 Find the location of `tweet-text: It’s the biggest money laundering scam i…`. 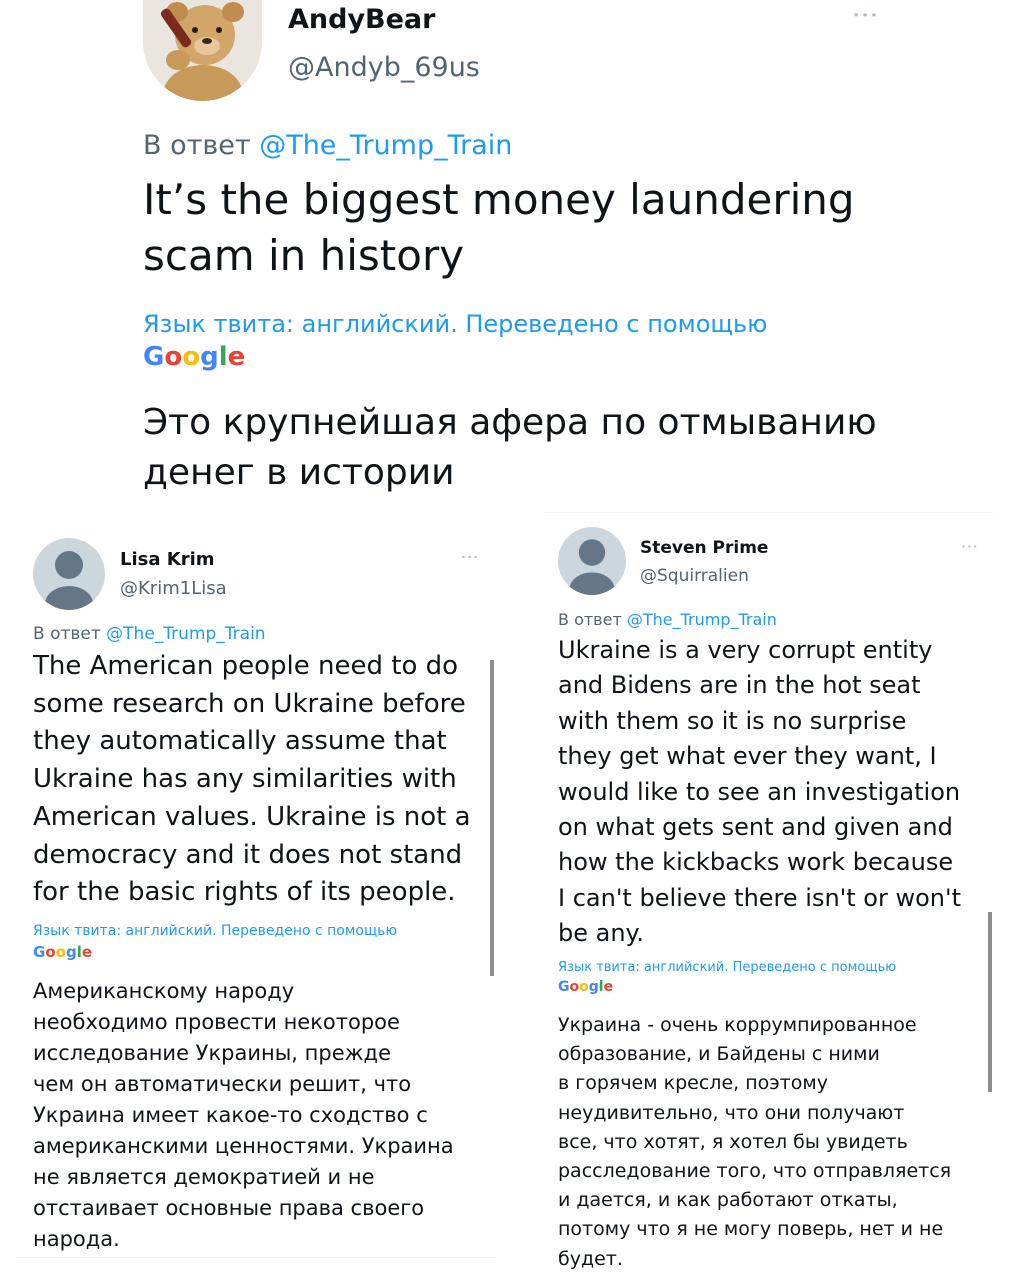

tweet-text: It’s the biggest money laundering scam i… is located at coordinates (499, 228).